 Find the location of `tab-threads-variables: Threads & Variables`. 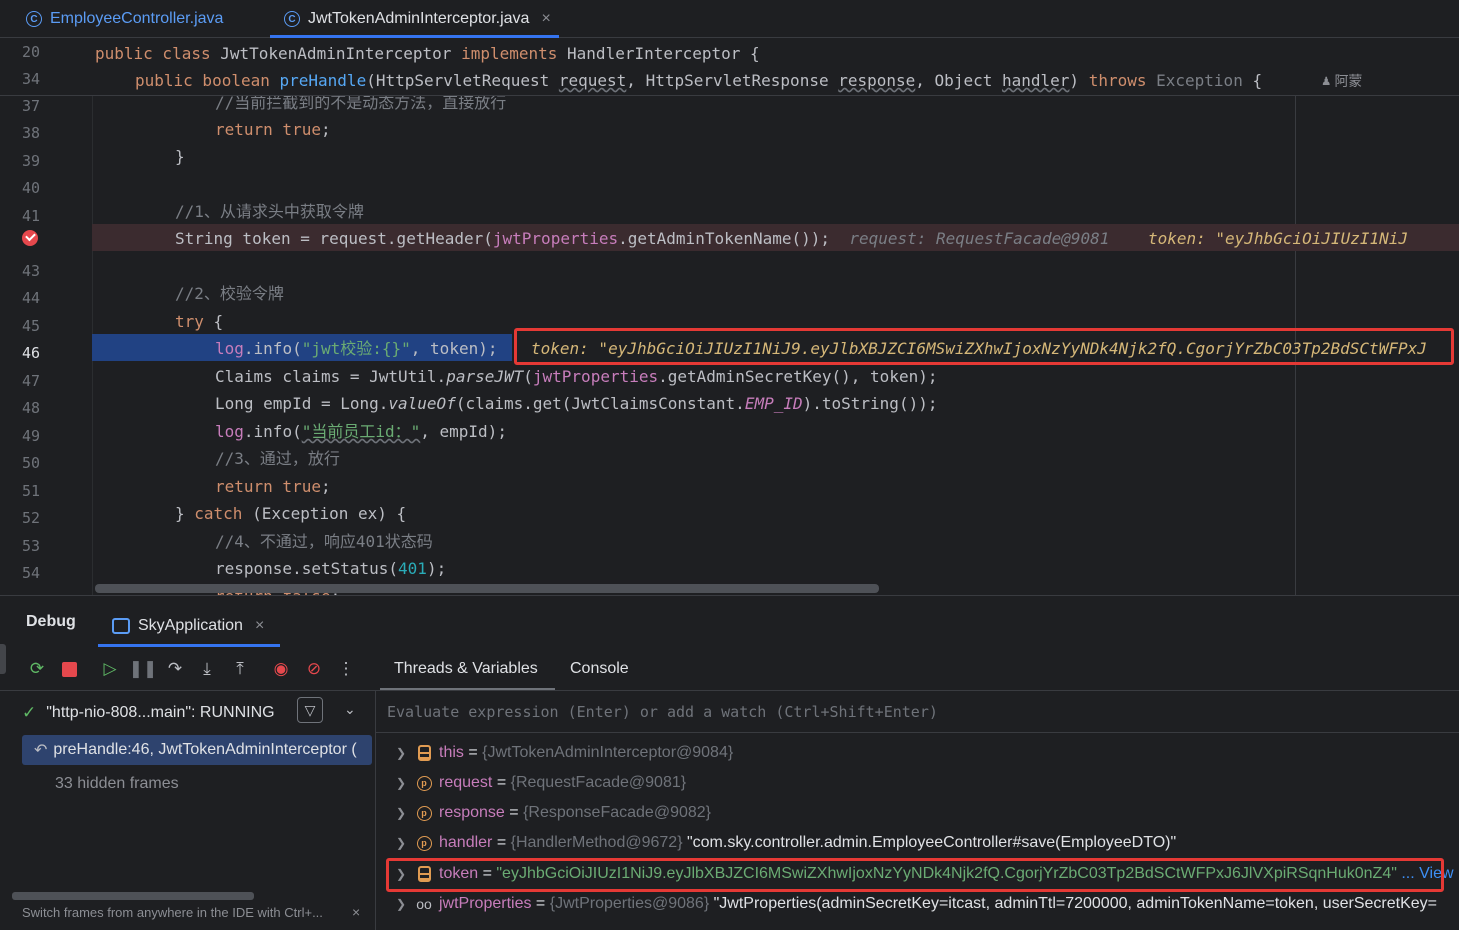

tab-threads-variables: Threads & Variables is located at coordinates (466, 669).